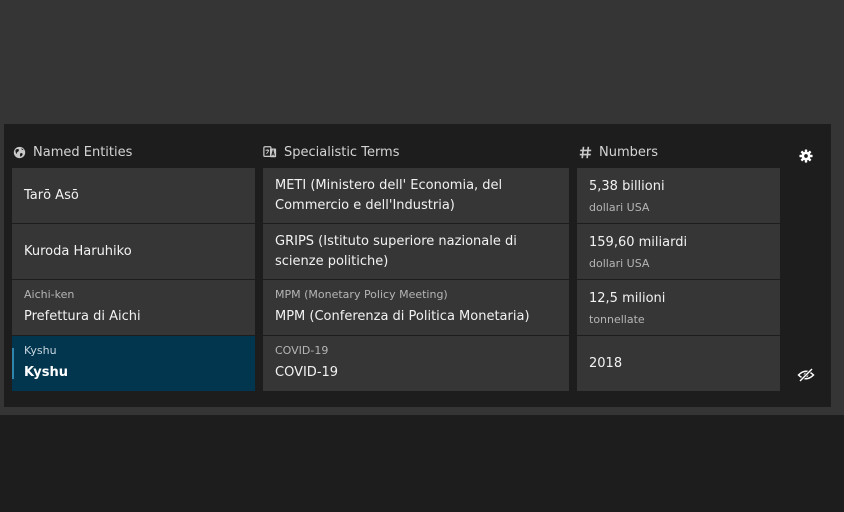 Image resolution: width=844 pixels, height=512 pixels. What do you see at coordinates (678, 251) in the screenshot?
I see `number-item: 159,60 miliardi dollari USA` at bounding box center [678, 251].